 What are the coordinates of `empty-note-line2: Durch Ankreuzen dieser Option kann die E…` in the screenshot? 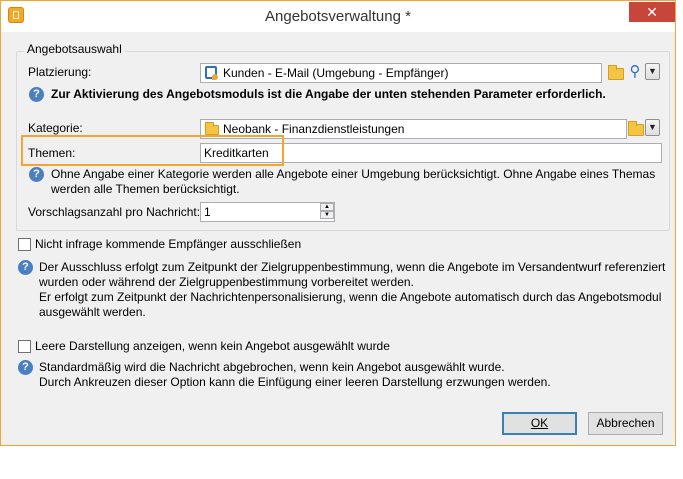 It's located at (295, 382).